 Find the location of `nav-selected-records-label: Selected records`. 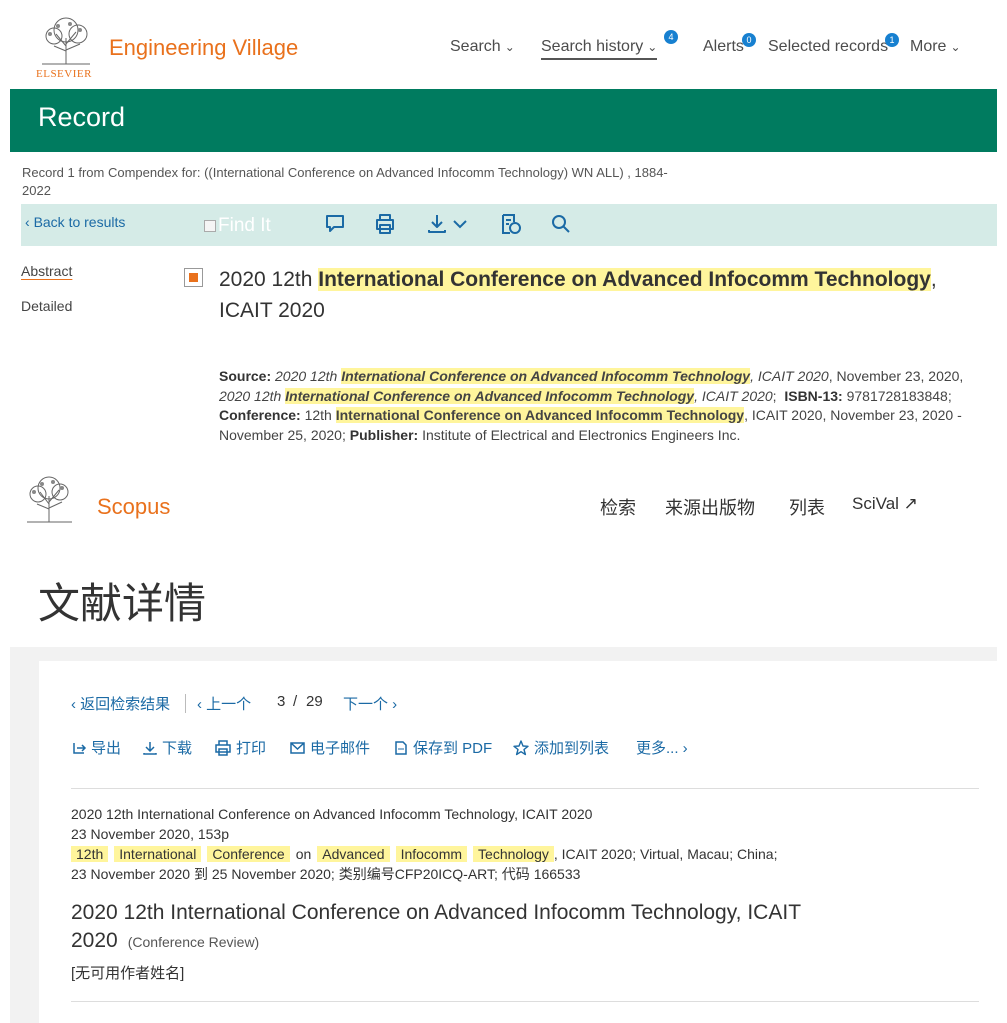

nav-selected-records-label: Selected records is located at coordinates (828, 46).